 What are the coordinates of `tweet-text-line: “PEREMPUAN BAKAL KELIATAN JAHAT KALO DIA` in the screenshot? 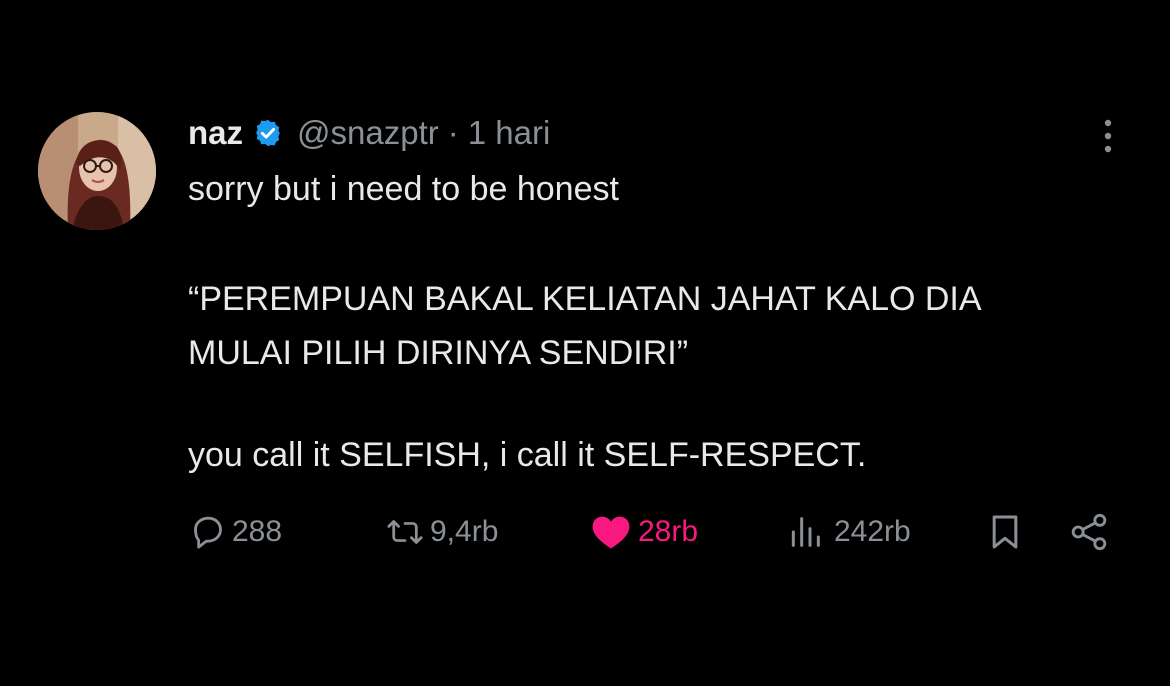 It's located at (585, 299).